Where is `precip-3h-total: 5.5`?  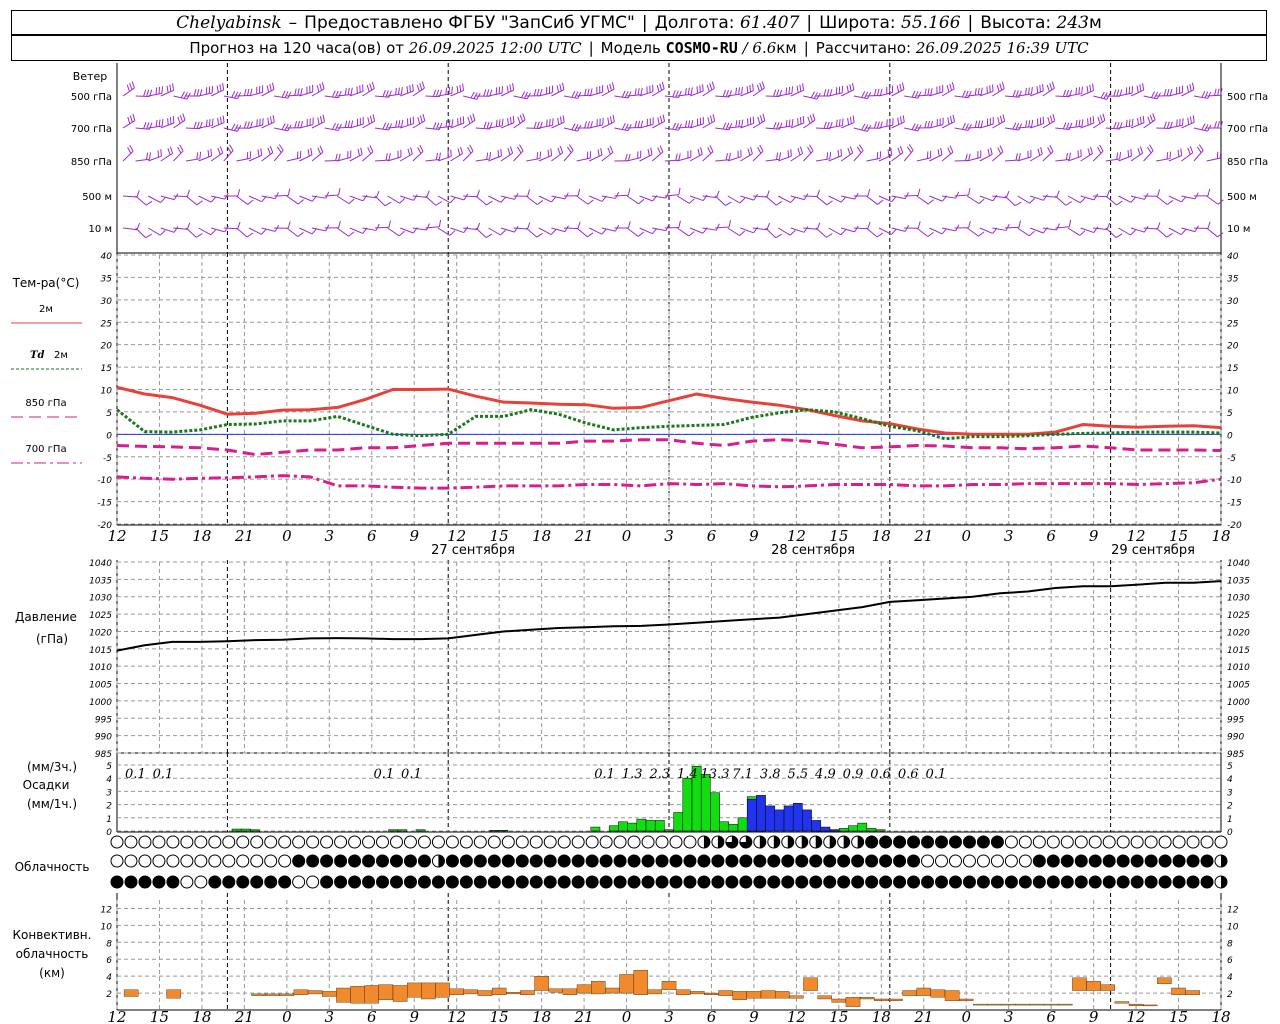
precip-3h-total: 5.5 is located at coordinates (797, 774).